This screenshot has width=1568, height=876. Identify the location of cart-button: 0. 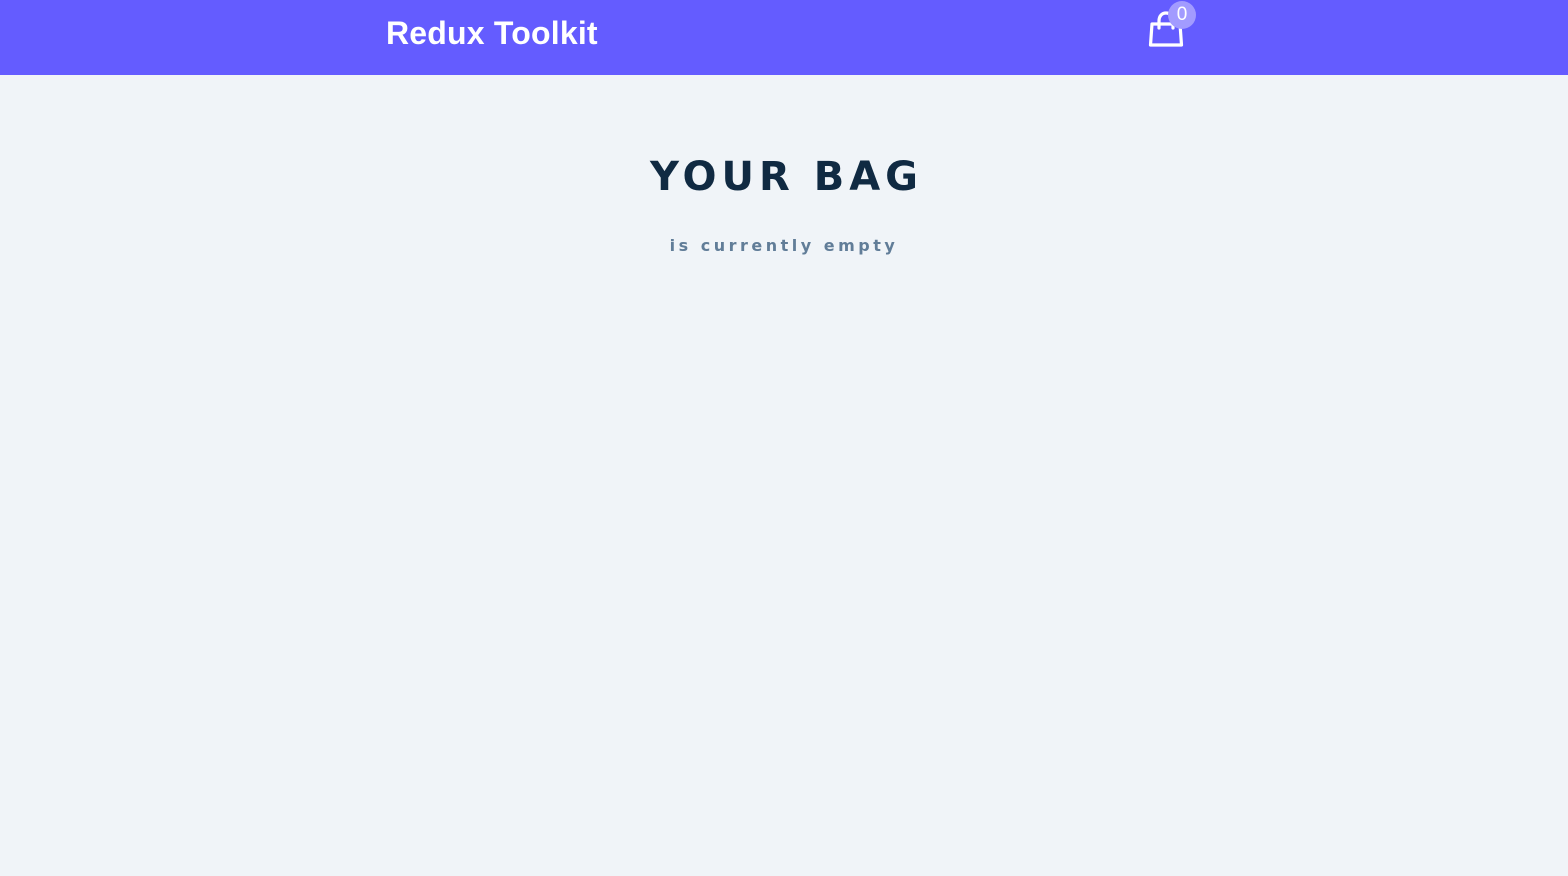
(1172, 25).